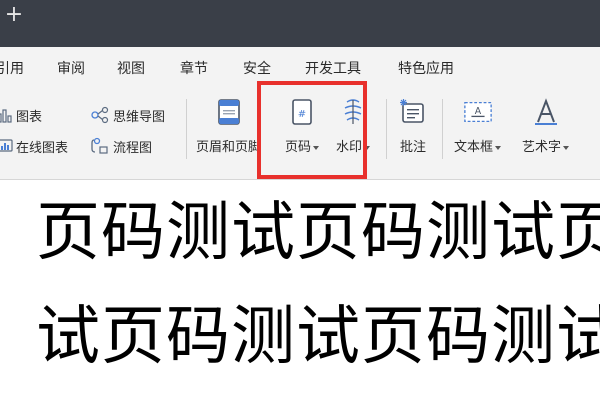 This screenshot has height=400, width=600. I want to click on menu-view: 视图, so click(131, 68).